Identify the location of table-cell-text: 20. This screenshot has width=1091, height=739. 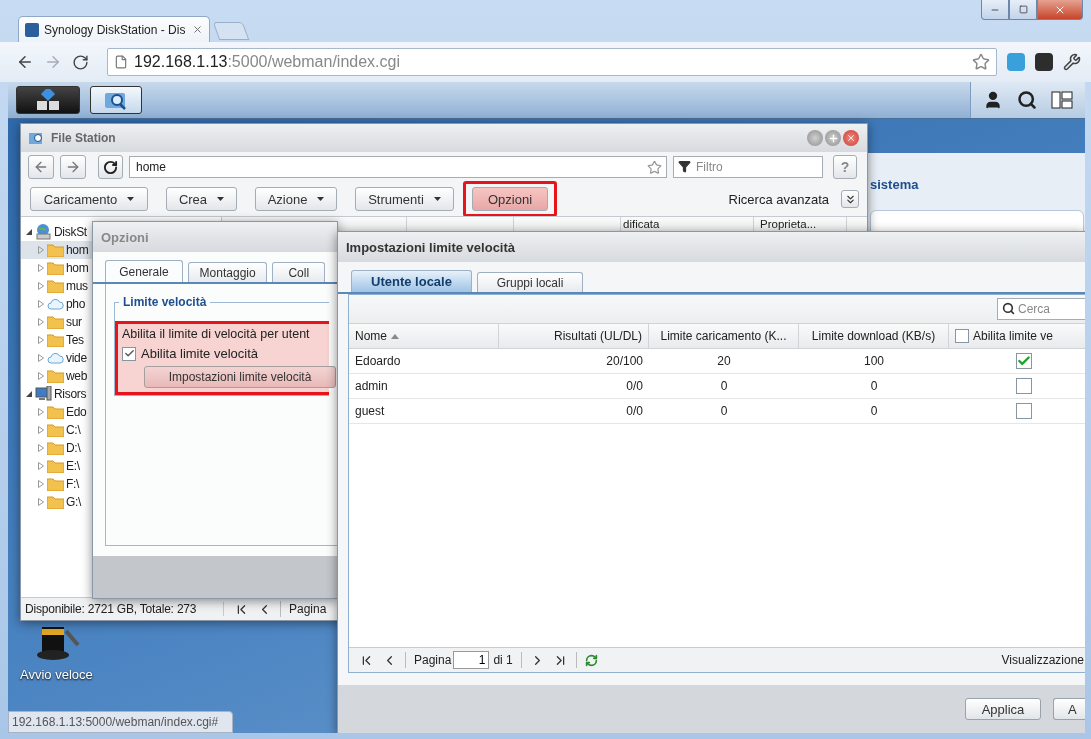
(724, 361).